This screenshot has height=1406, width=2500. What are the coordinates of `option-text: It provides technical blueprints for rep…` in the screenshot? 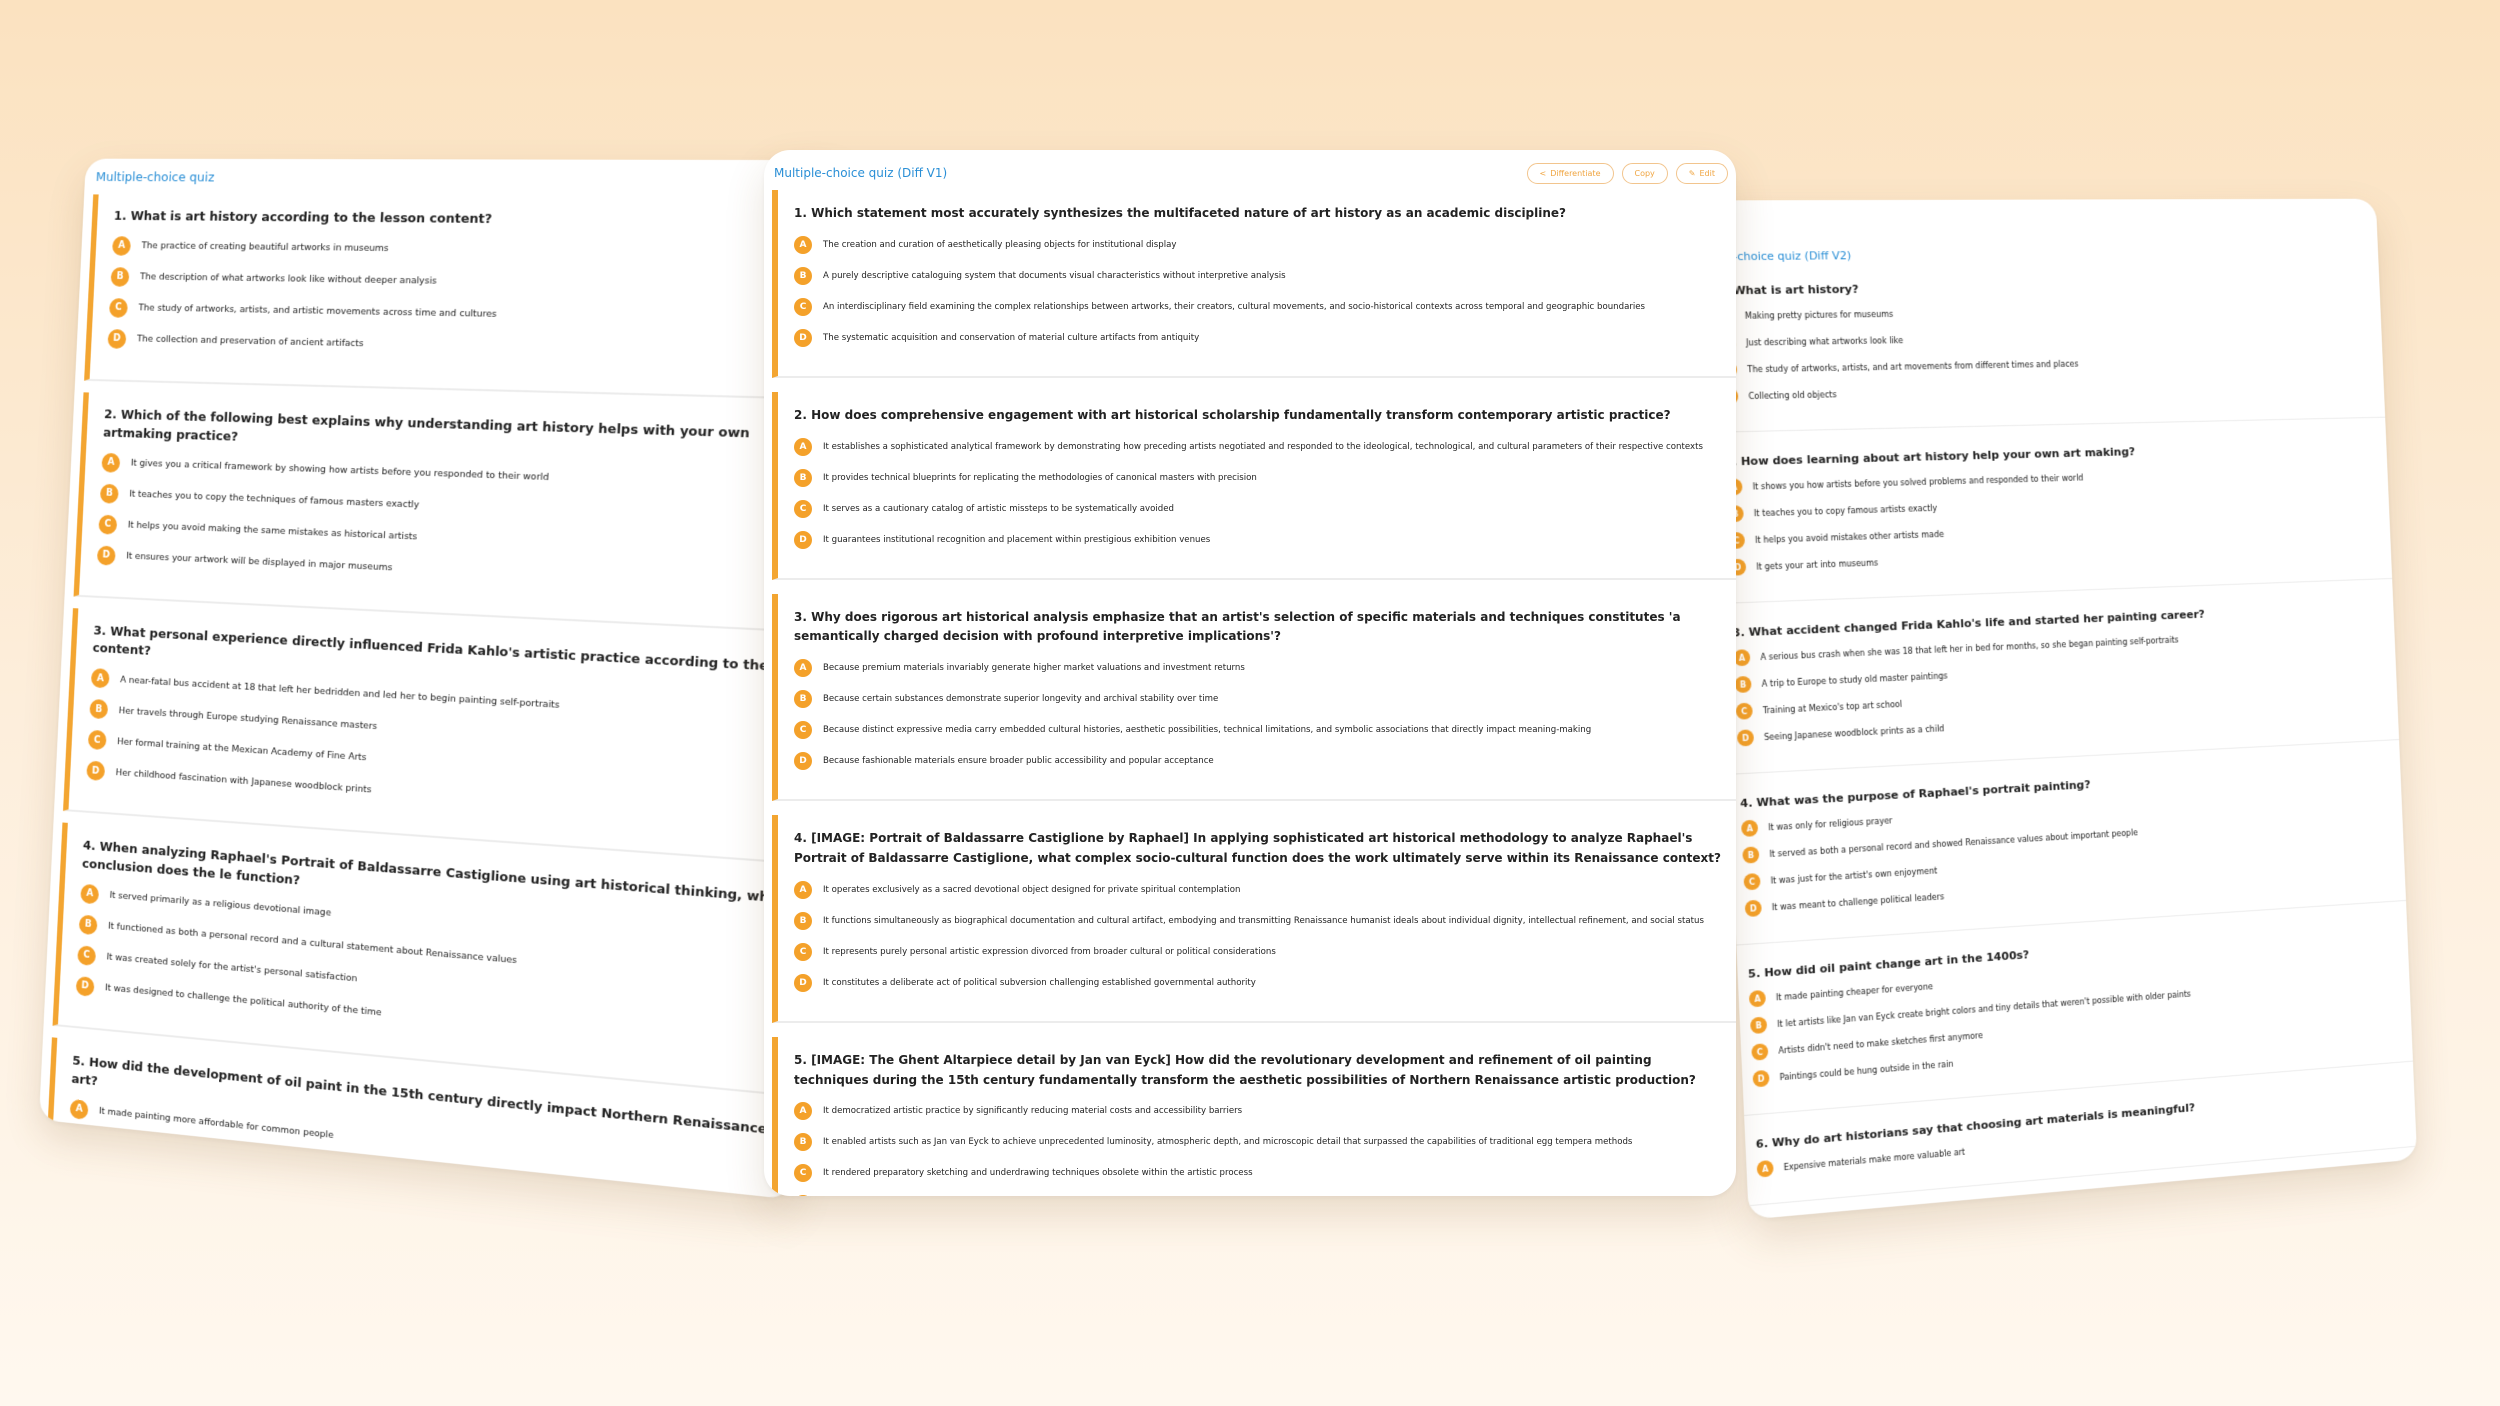 It's located at (1040, 478).